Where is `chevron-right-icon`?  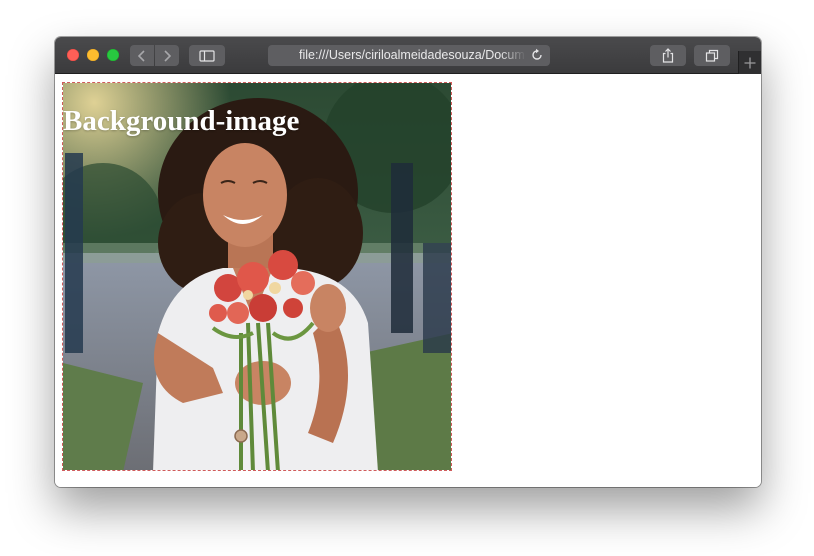 chevron-right-icon is located at coordinates (168, 55).